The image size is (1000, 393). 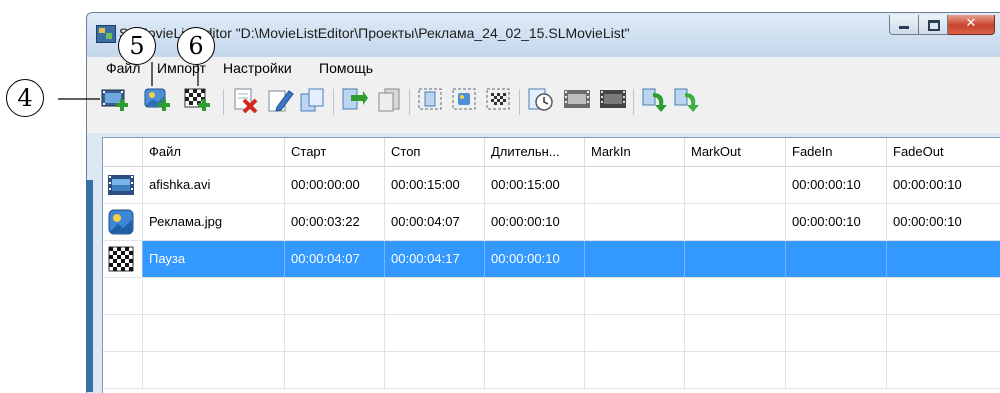 What do you see at coordinates (196, 46) in the screenshot?
I see `callout-6: 6` at bounding box center [196, 46].